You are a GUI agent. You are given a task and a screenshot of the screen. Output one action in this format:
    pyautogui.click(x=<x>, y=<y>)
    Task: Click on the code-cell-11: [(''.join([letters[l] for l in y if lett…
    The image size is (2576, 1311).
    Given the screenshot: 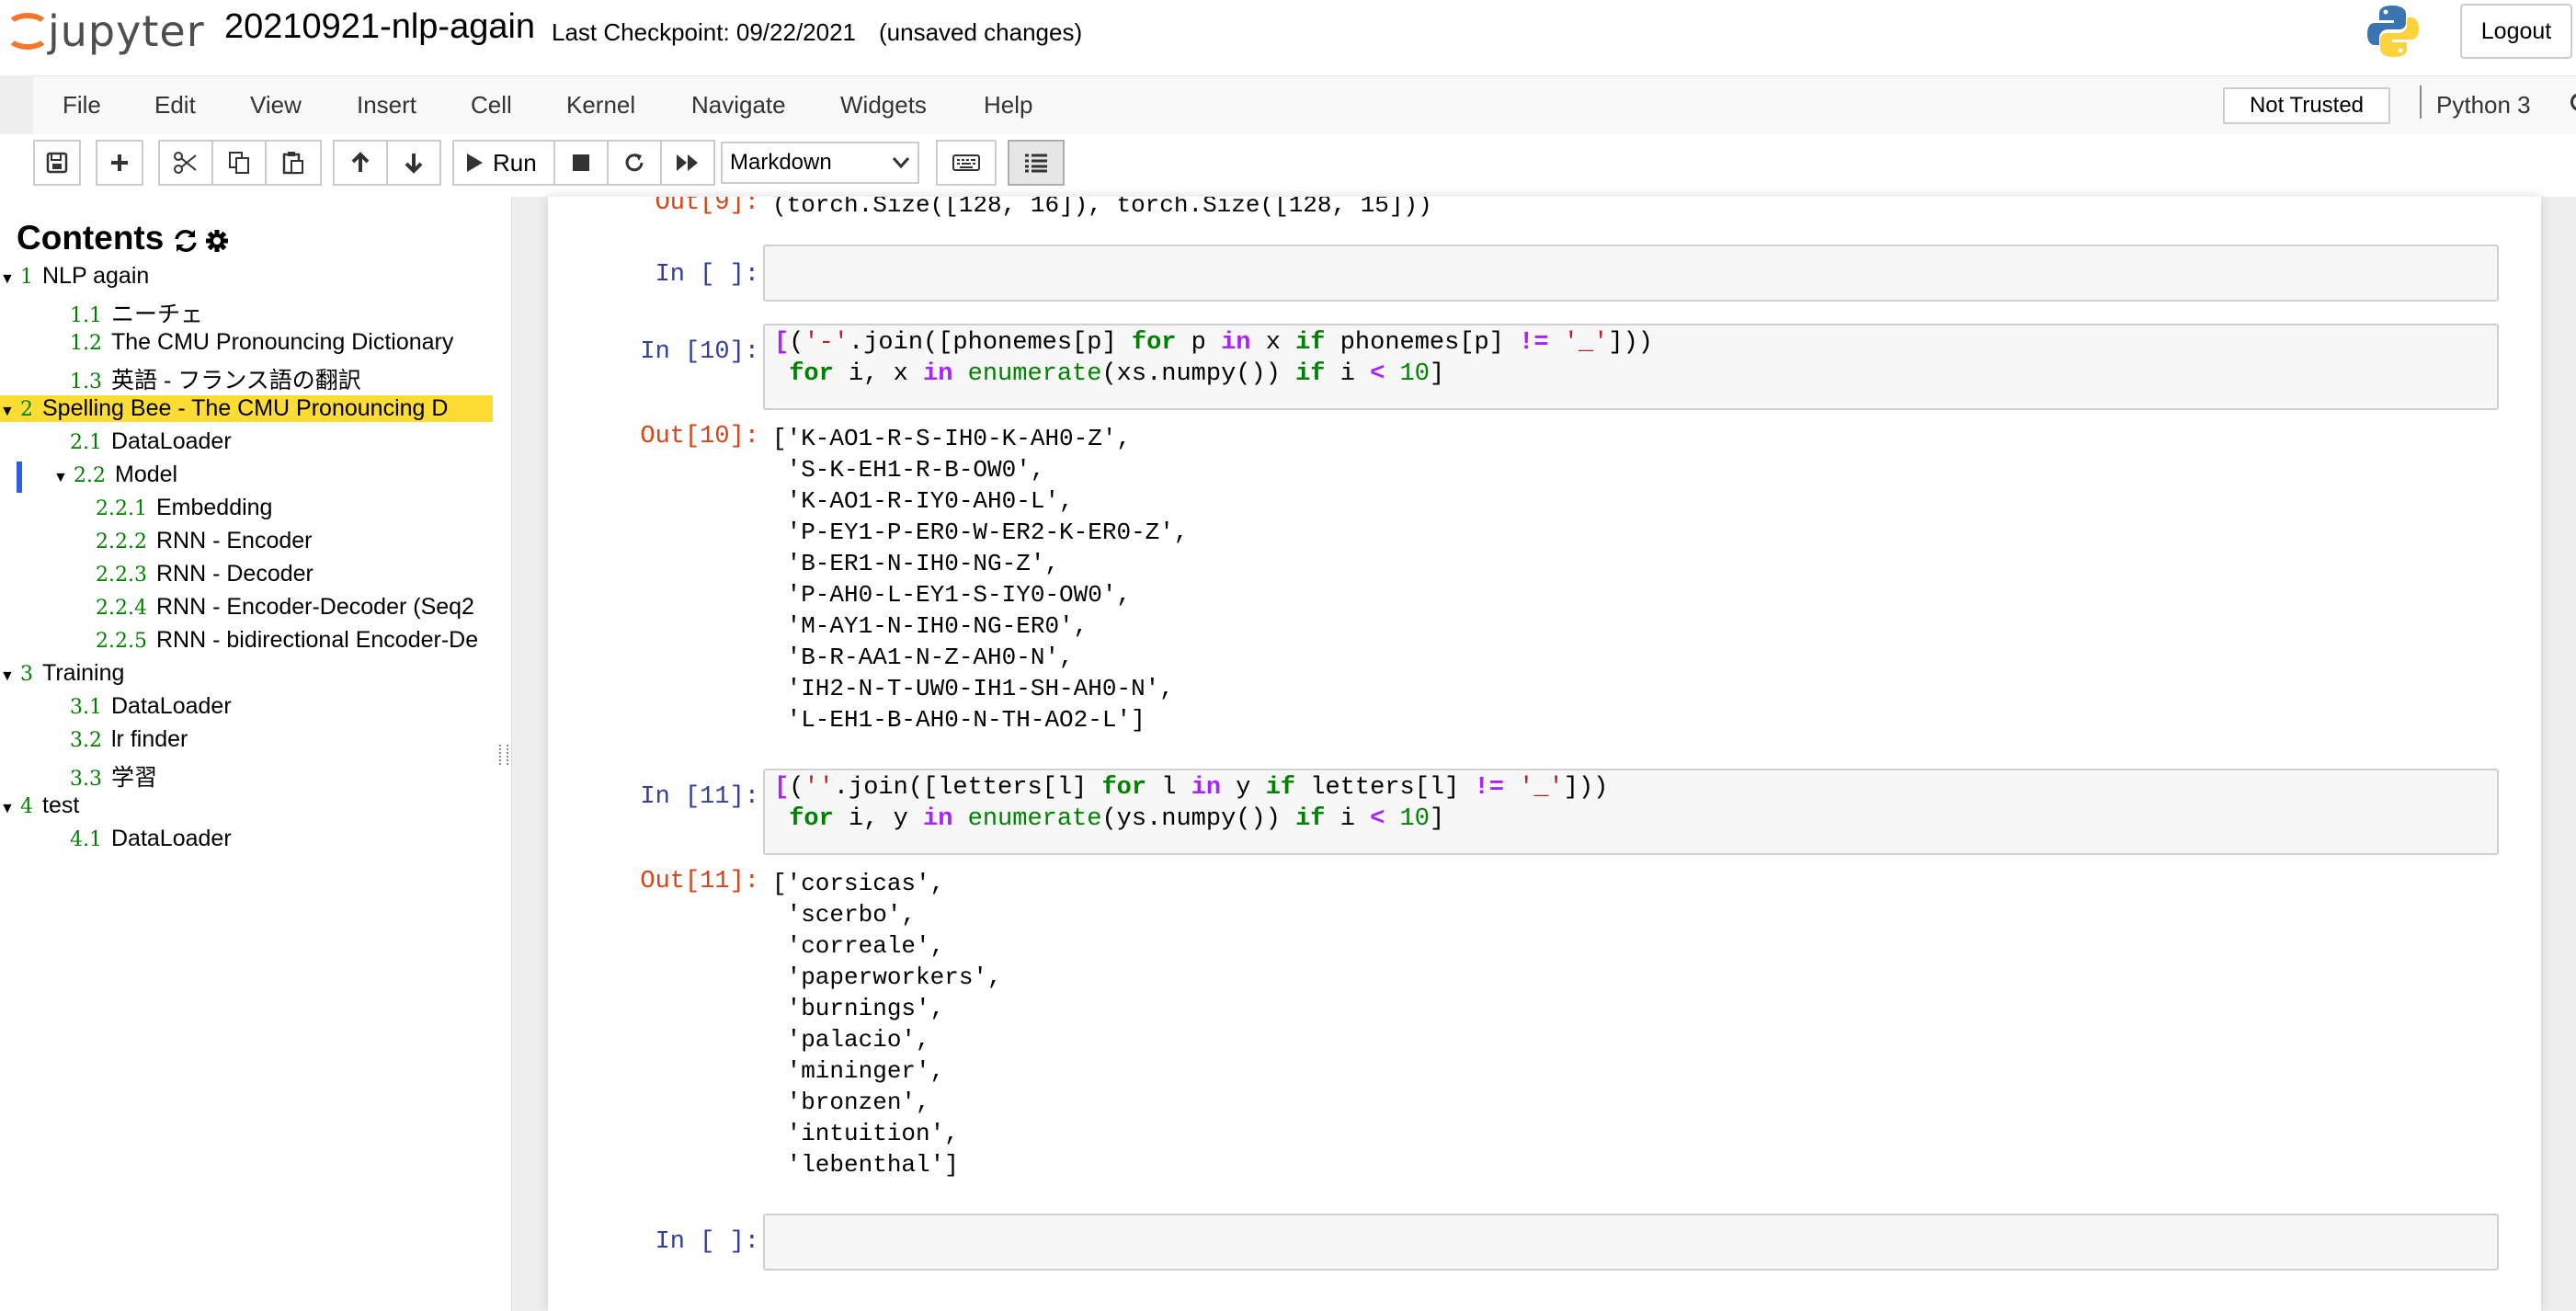 What is the action you would take?
    pyautogui.click(x=1631, y=812)
    